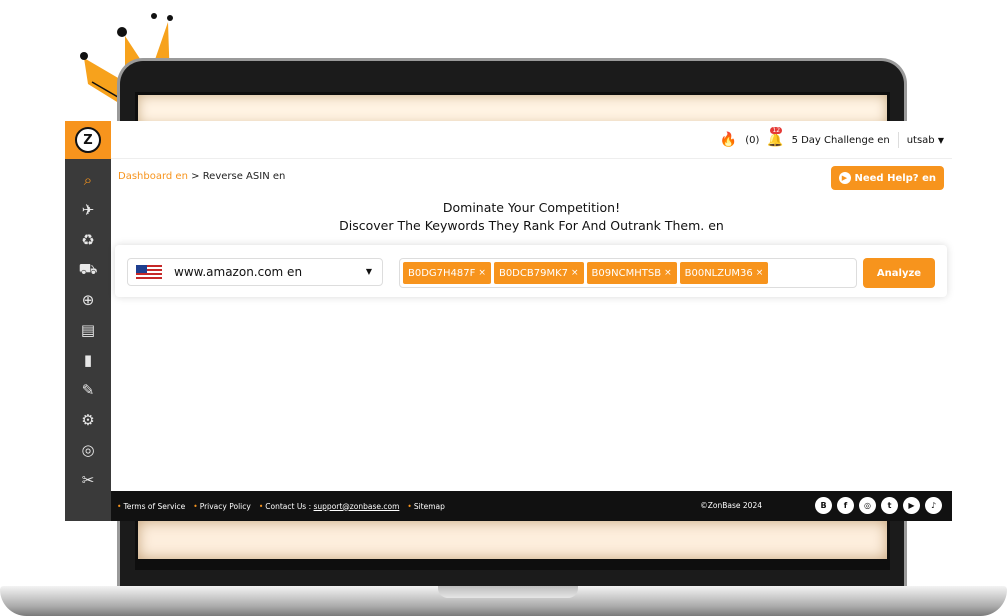  I want to click on facebook-icon: f, so click(845, 505).